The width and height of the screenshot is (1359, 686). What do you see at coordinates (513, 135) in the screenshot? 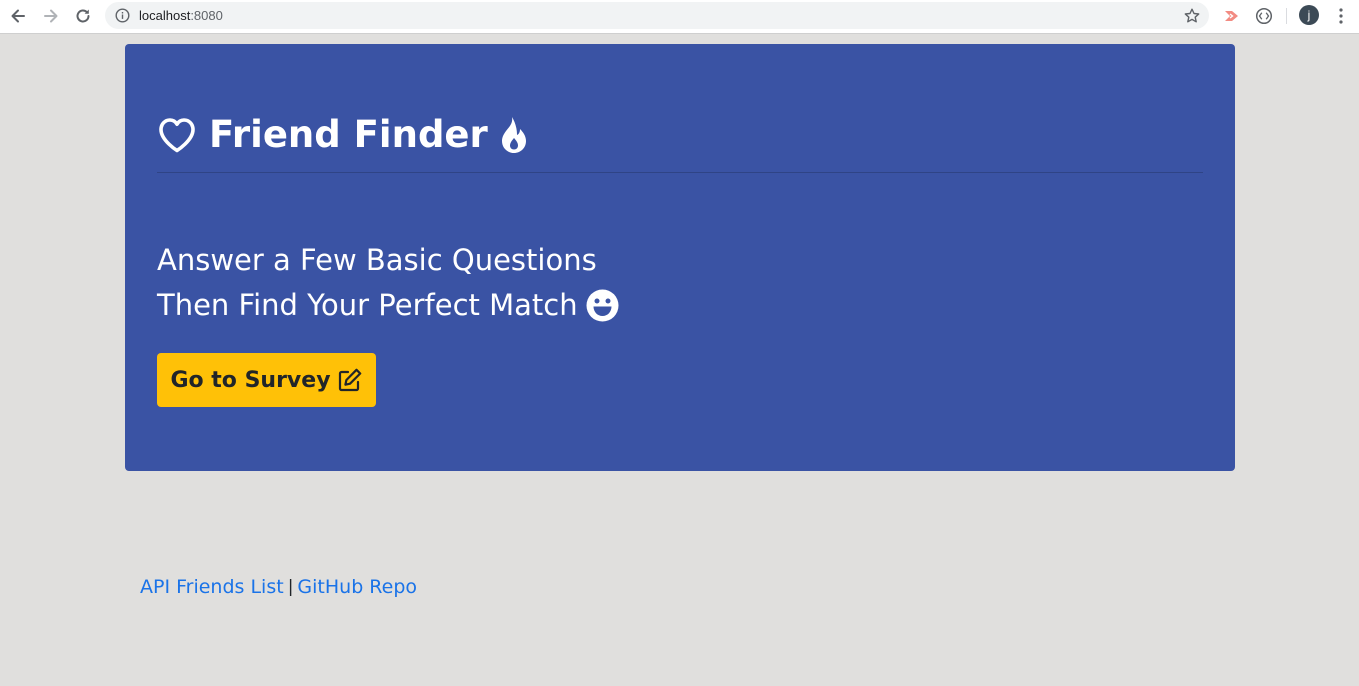
I see `fire-icon` at bounding box center [513, 135].